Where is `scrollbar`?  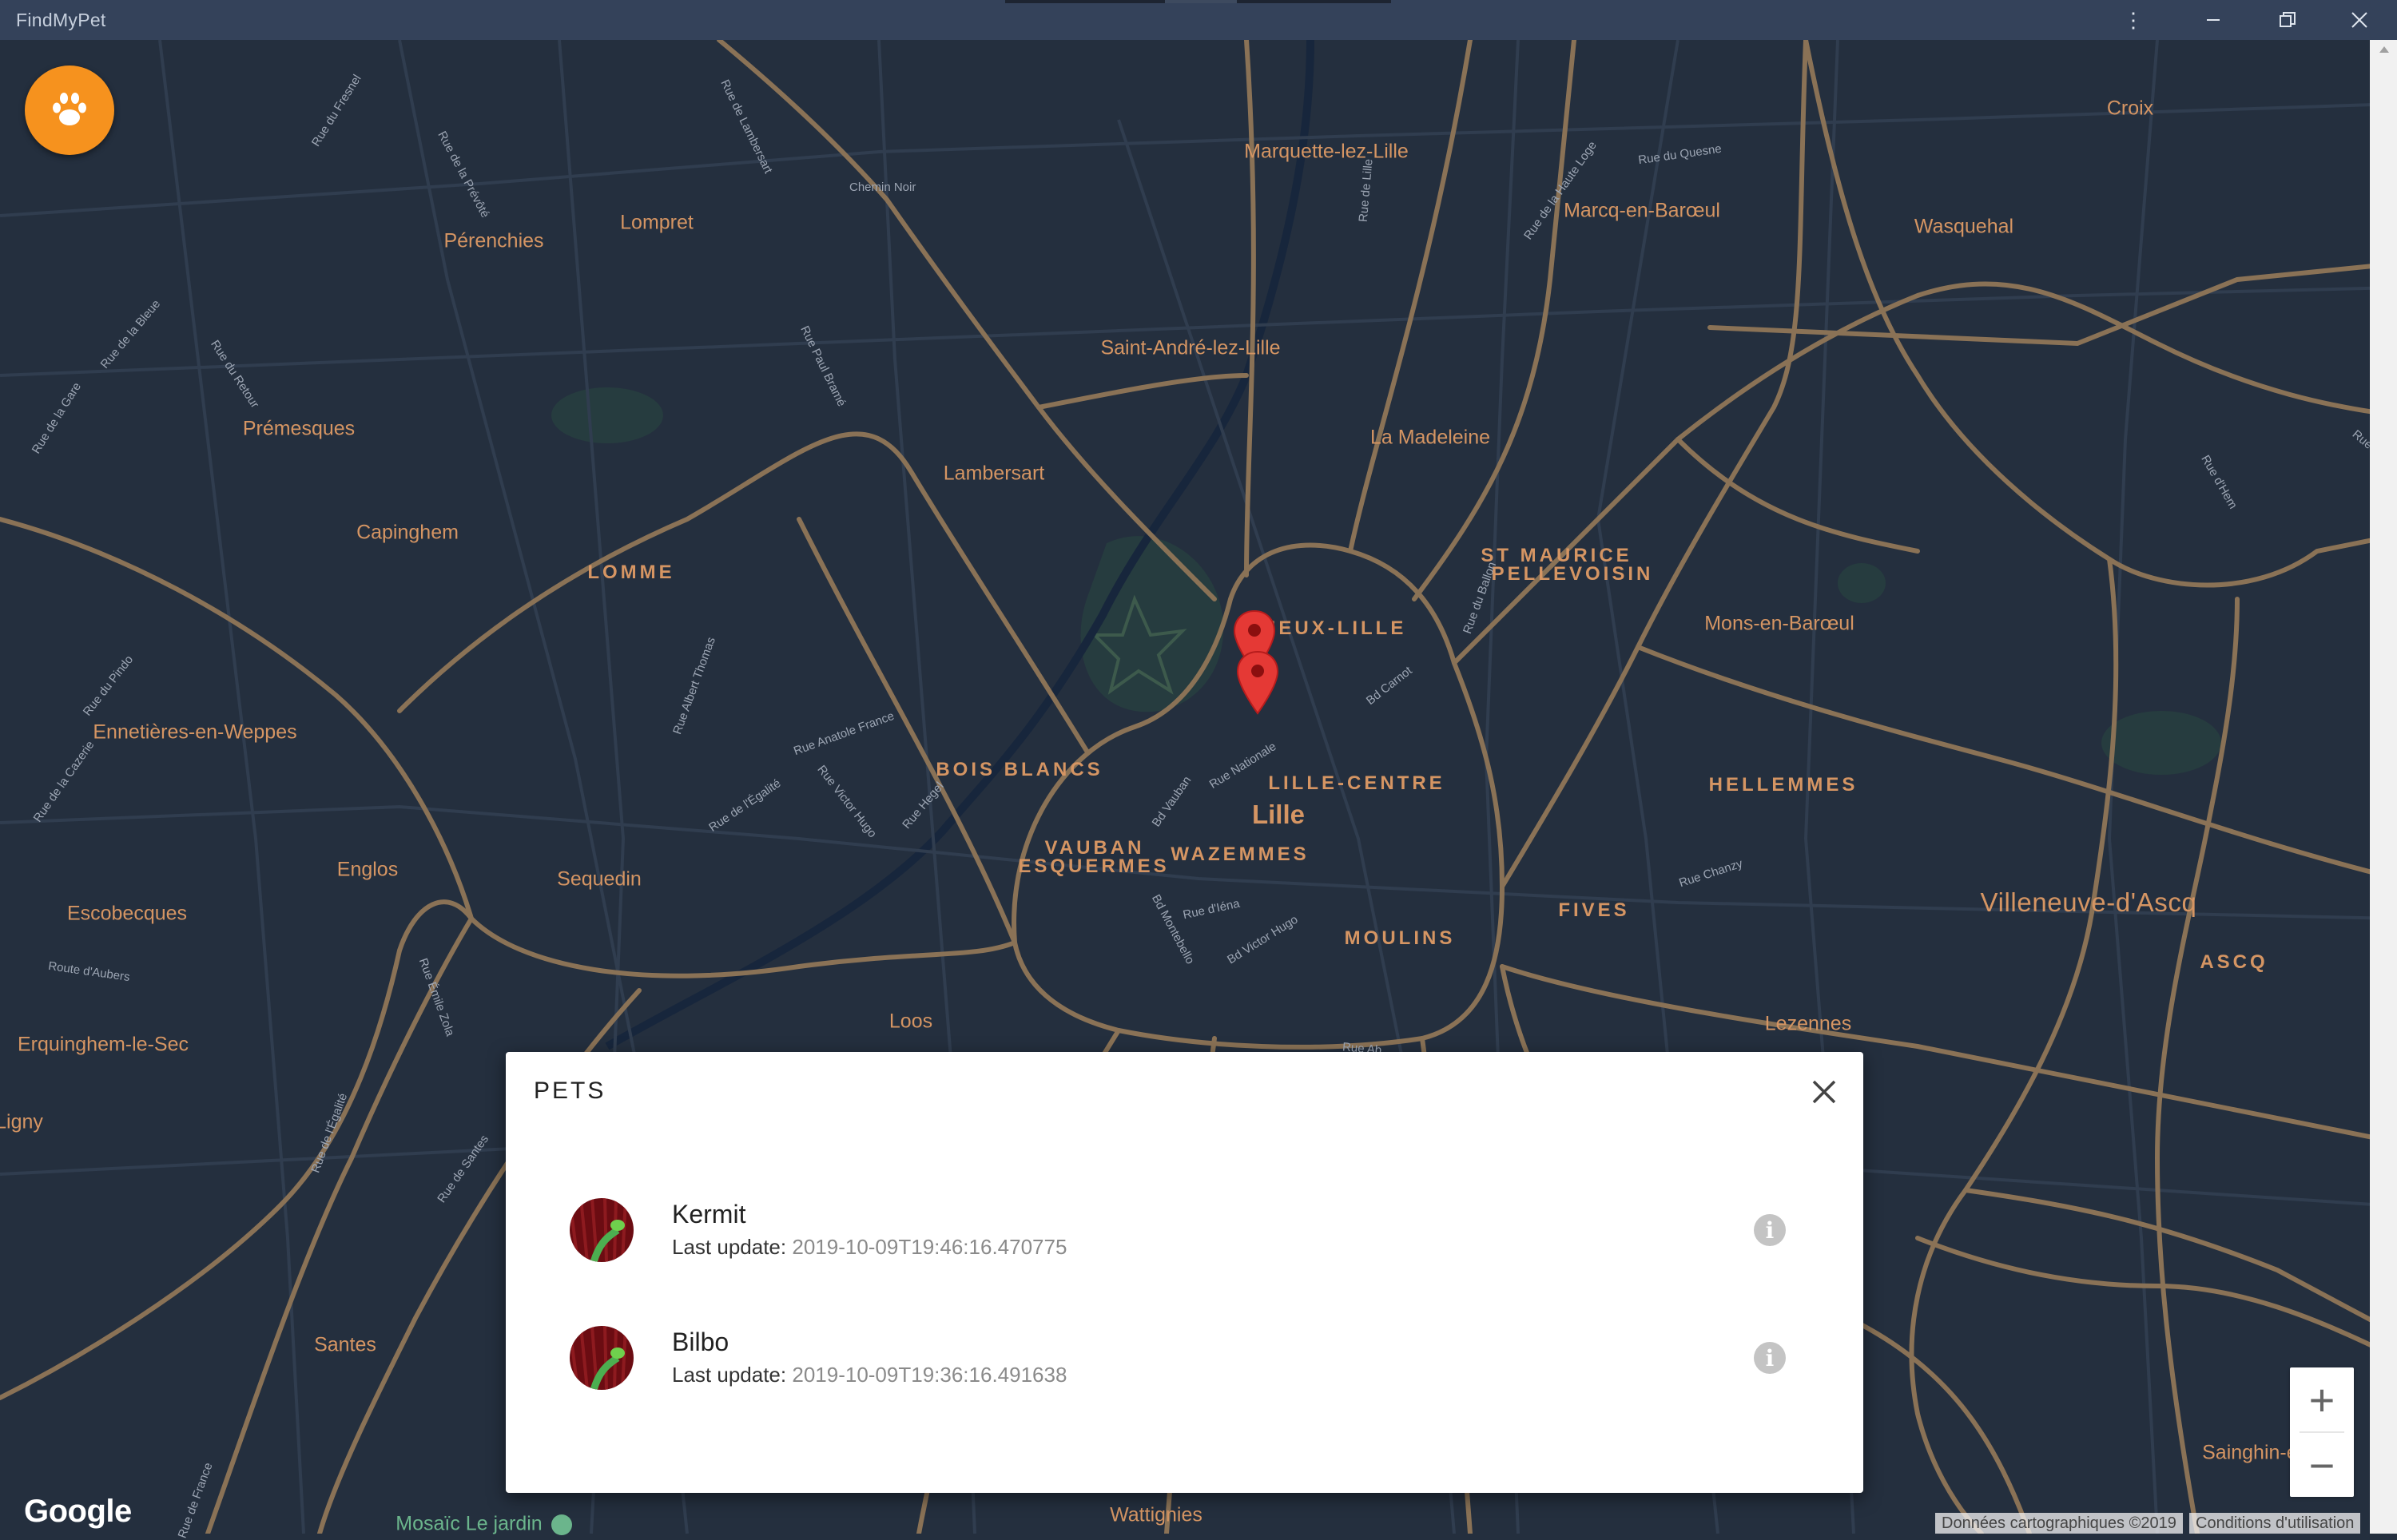 scrollbar is located at coordinates (2383, 787).